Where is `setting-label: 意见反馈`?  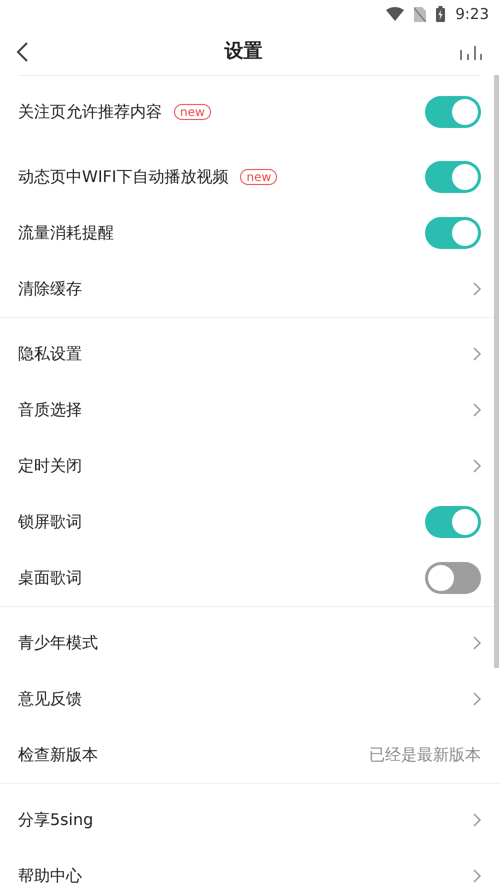
setting-label: 意见反馈 is located at coordinates (50, 699).